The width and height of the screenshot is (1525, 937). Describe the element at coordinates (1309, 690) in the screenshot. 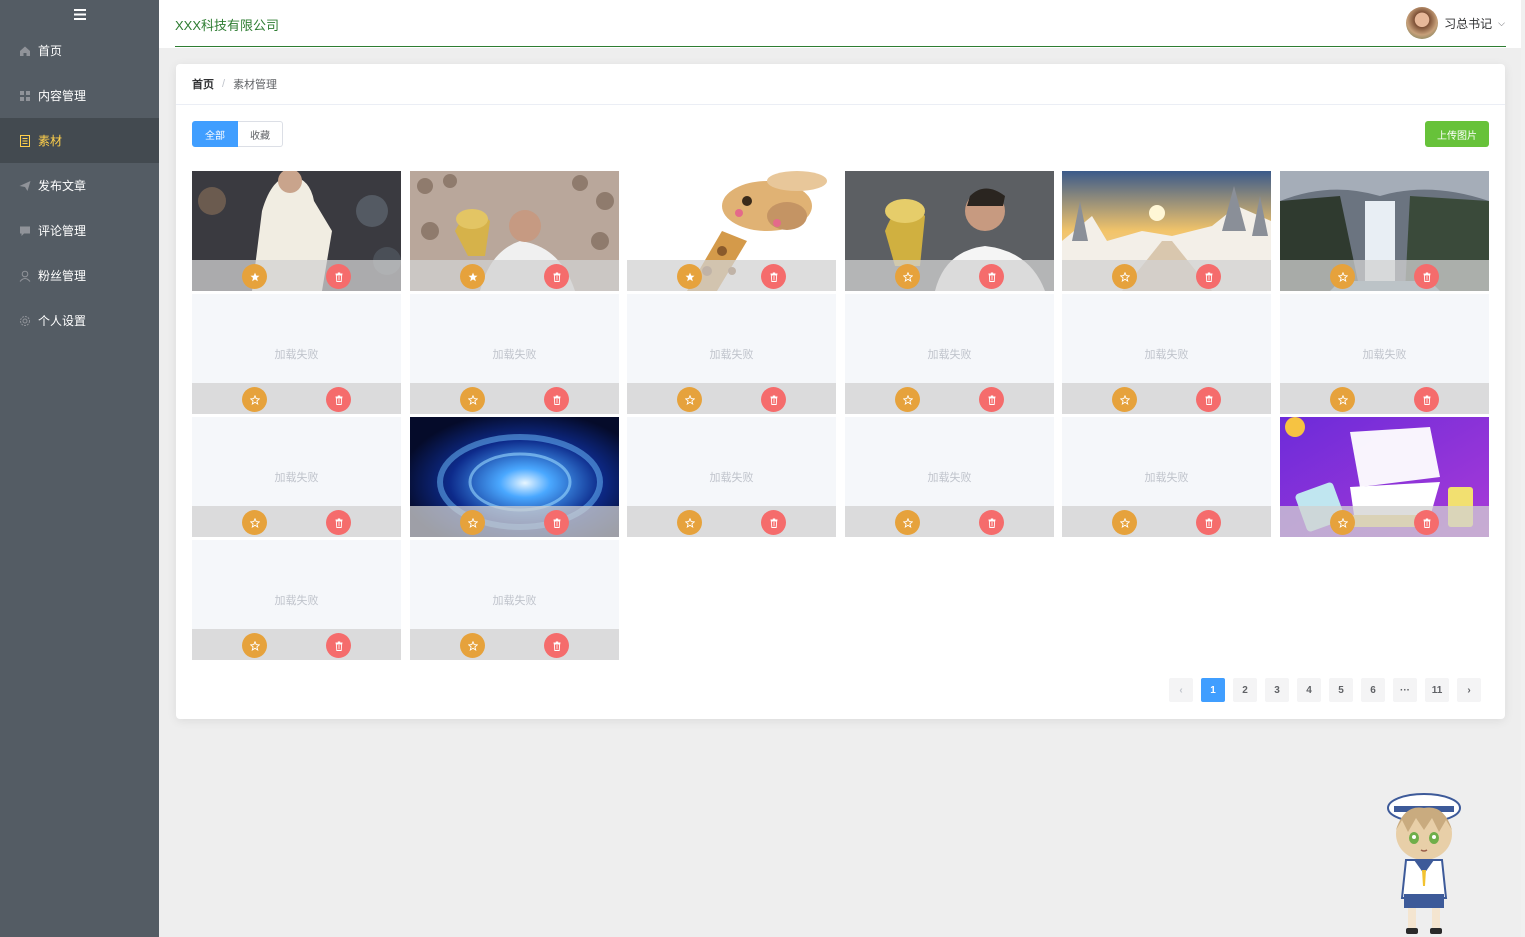

I see `page-number-button: 4` at that location.